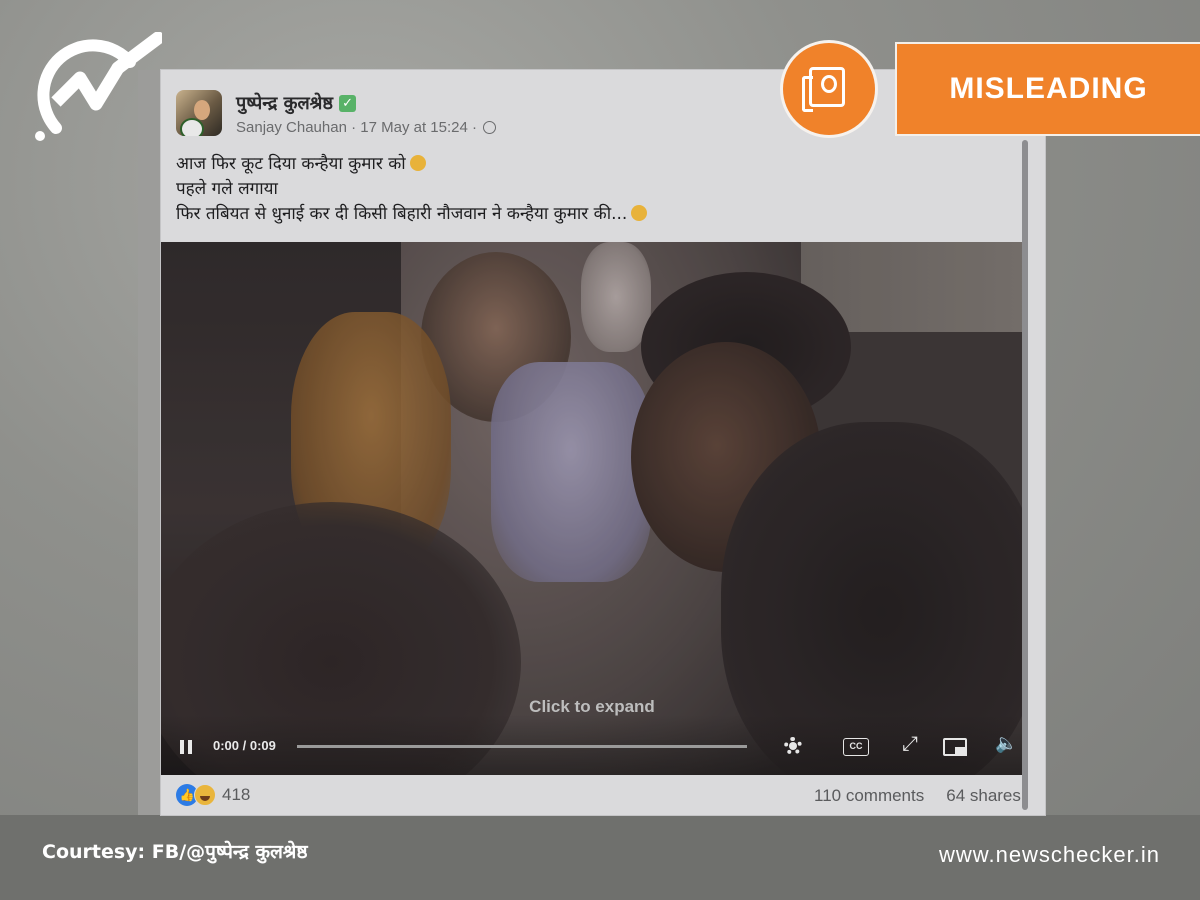 This screenshot has height=900, width=1200. I want to click on background-strip, so click(149, 442).